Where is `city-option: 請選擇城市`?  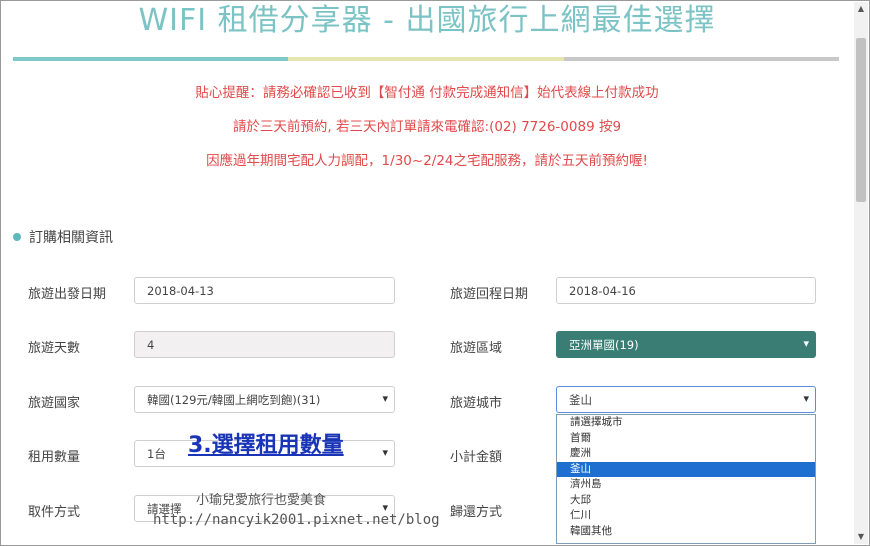
city-option: 請選擇城市 is located at coordinates (686, 423).